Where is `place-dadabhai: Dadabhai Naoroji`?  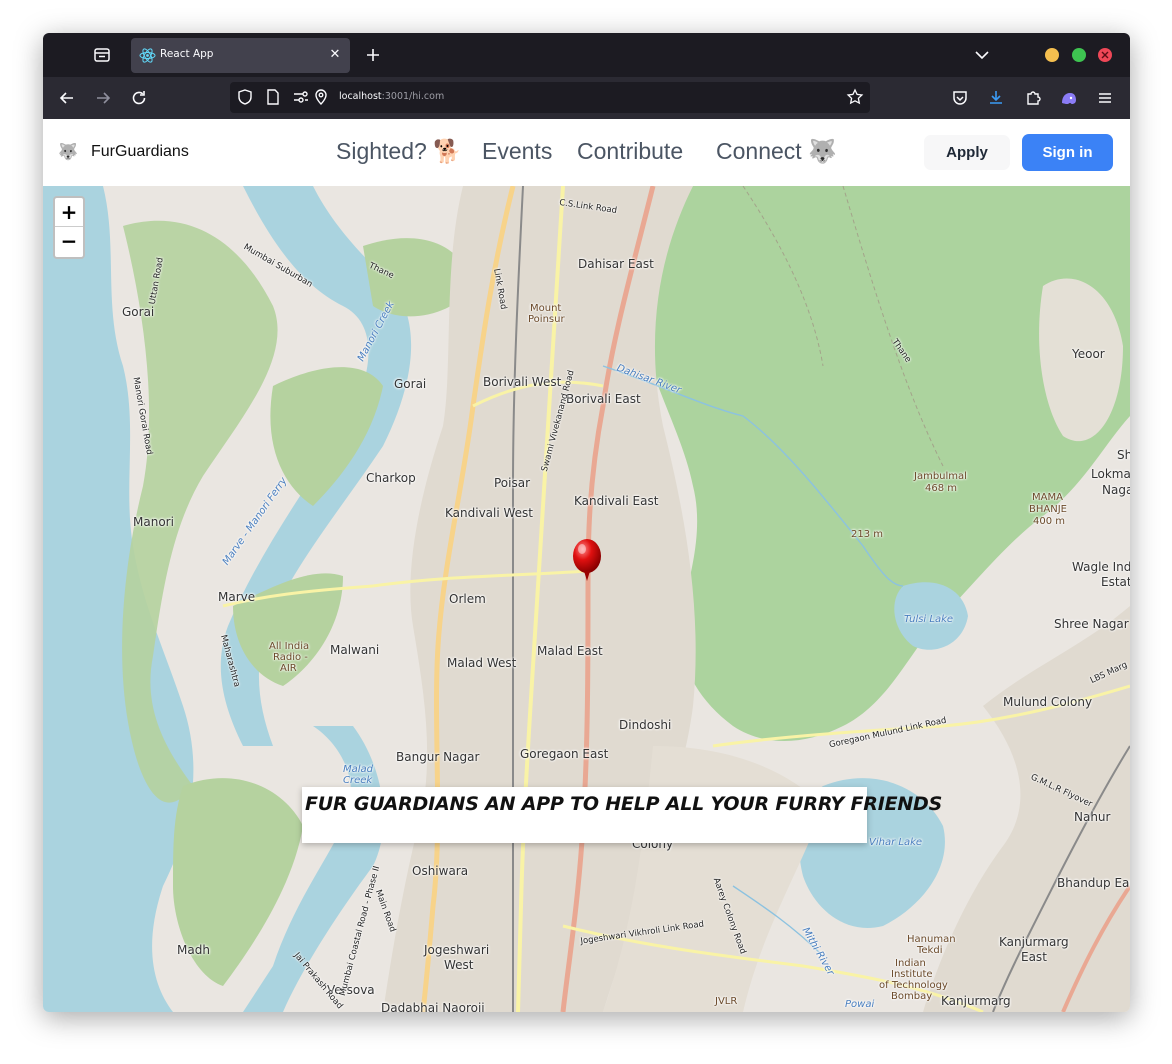
place-dadabhai: Dadabhai Naoroji is located at coordinates (433, 1006).